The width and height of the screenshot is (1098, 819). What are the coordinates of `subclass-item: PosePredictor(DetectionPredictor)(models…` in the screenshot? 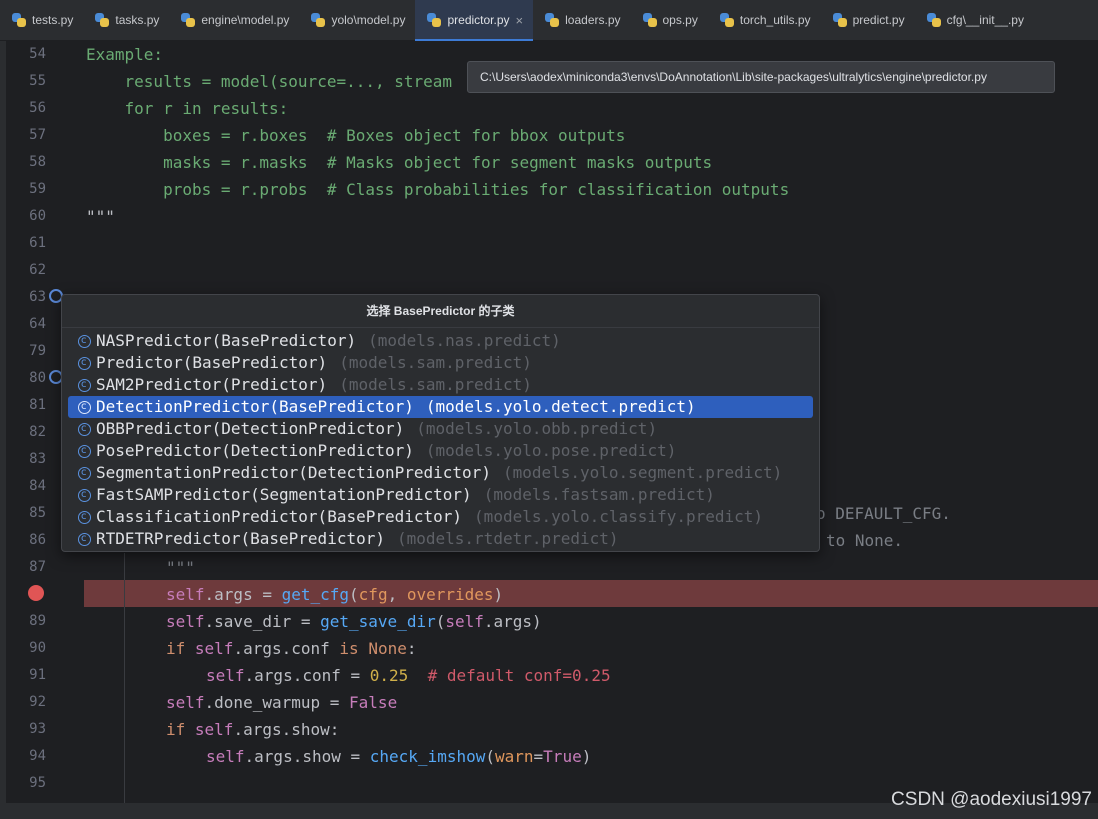 It's located at (440, 451).